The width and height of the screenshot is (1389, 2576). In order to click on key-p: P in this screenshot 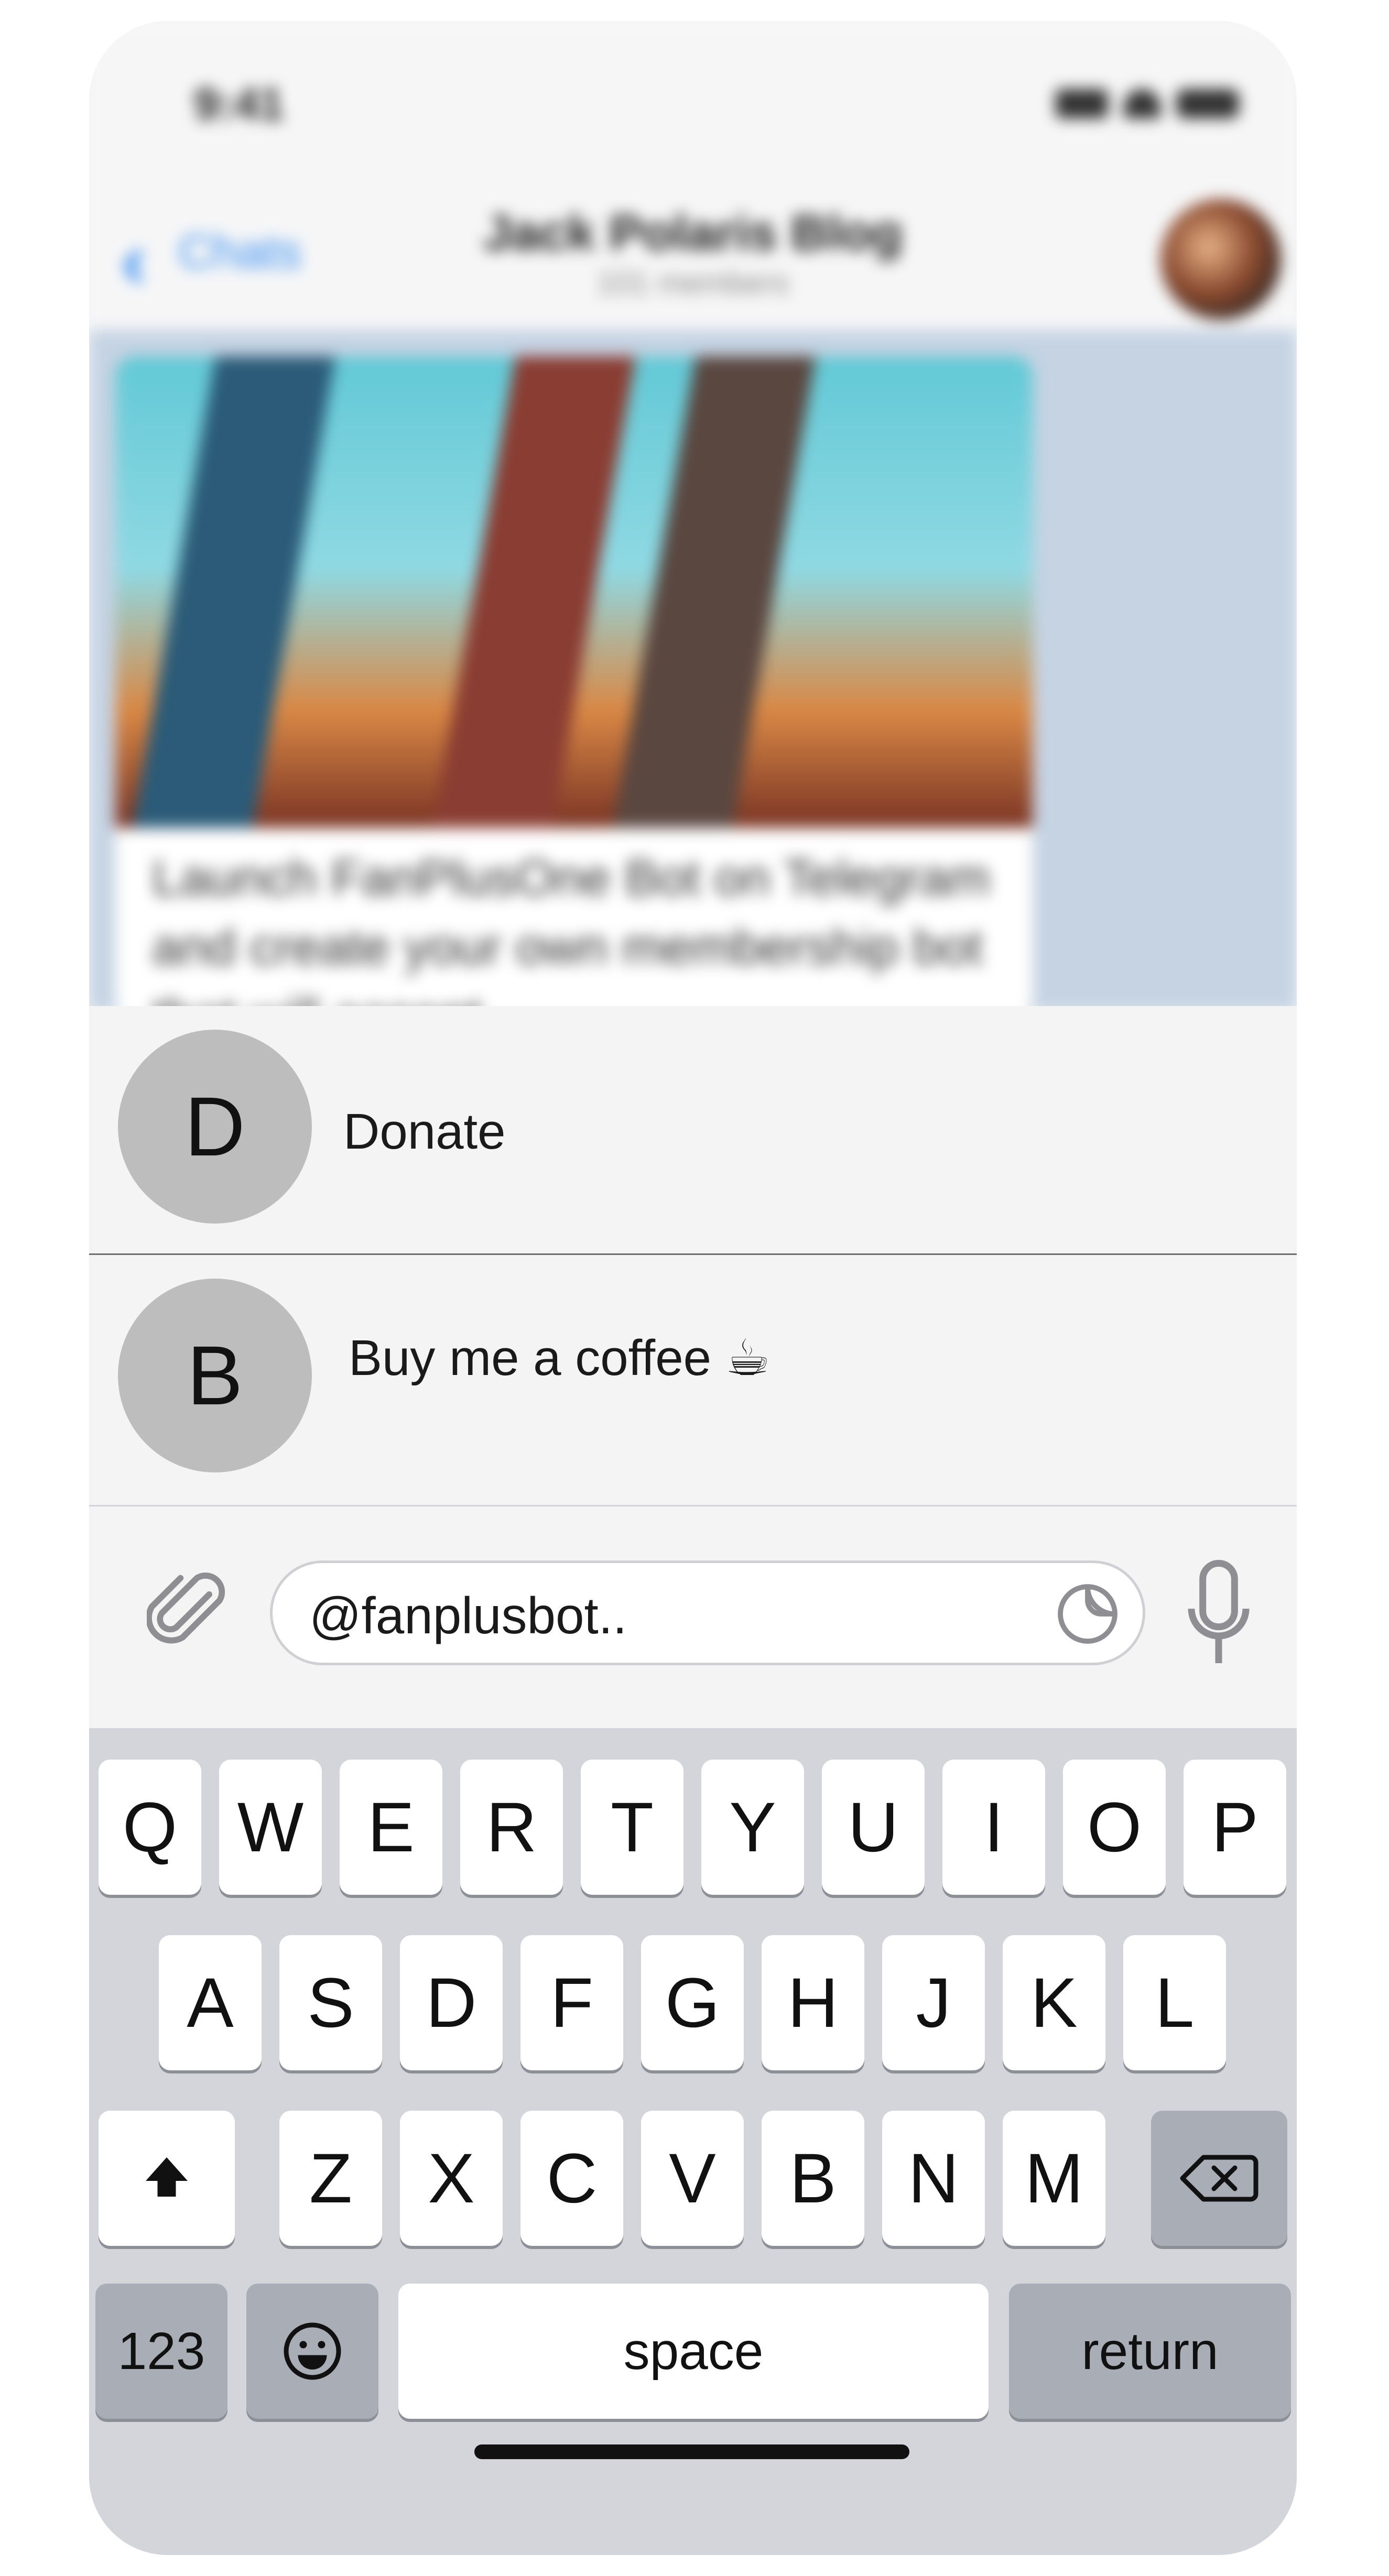, I will do `click(1235, 1828)`.